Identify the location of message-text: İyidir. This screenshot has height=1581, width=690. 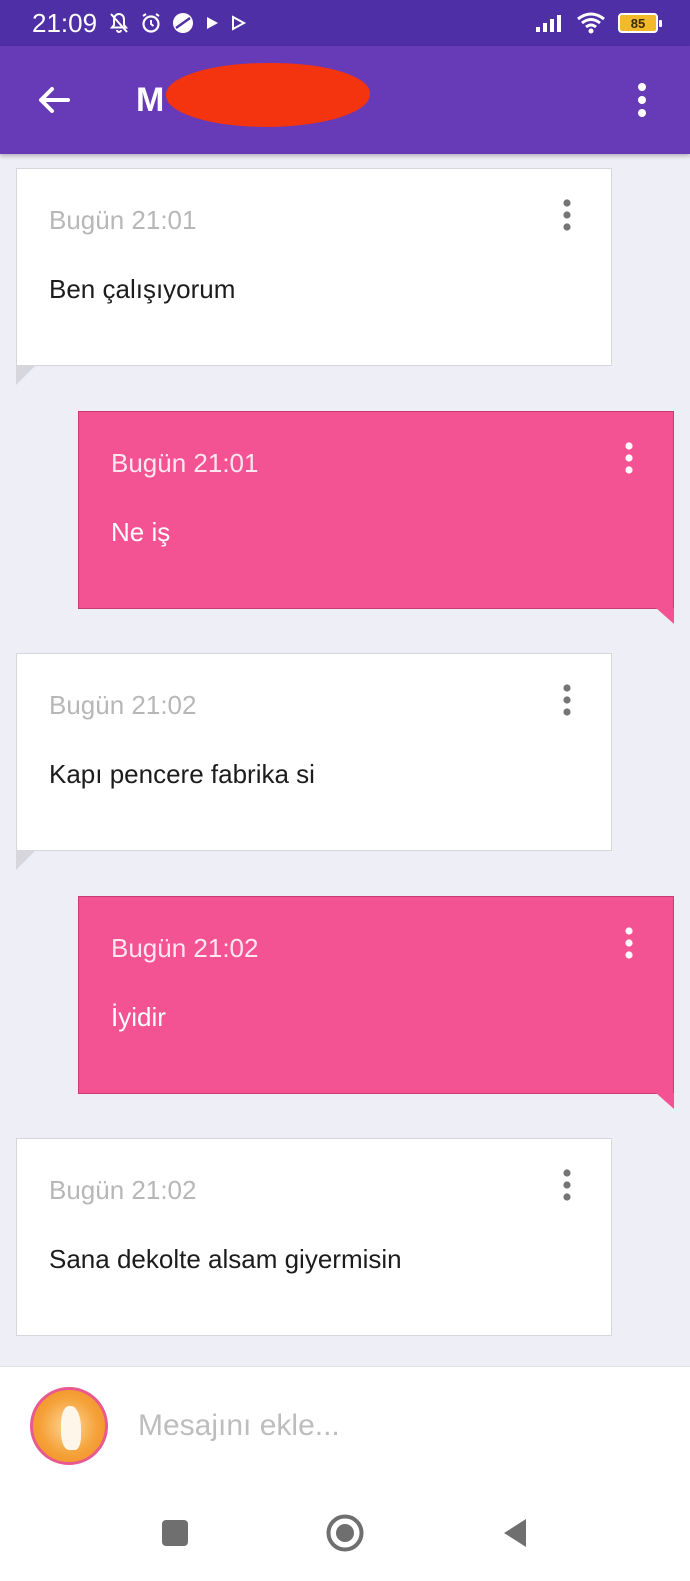
(138, 1017).